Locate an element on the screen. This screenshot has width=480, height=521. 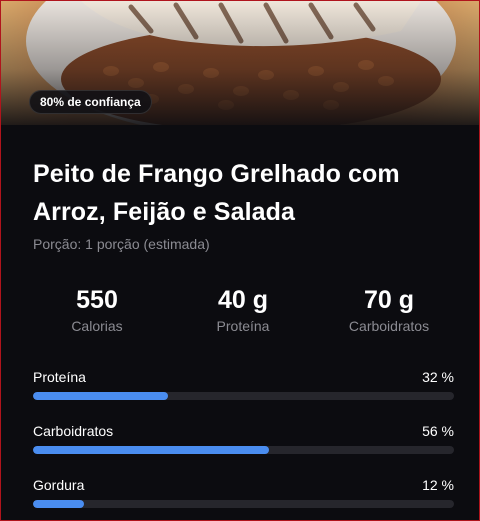
stat-carbs: 70 g Carboidratos is located at coordinates (389, 310).